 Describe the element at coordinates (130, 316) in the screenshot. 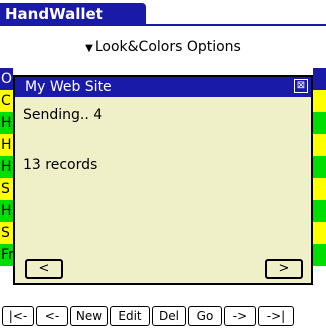

I see `edit-button: Edit` at that location.